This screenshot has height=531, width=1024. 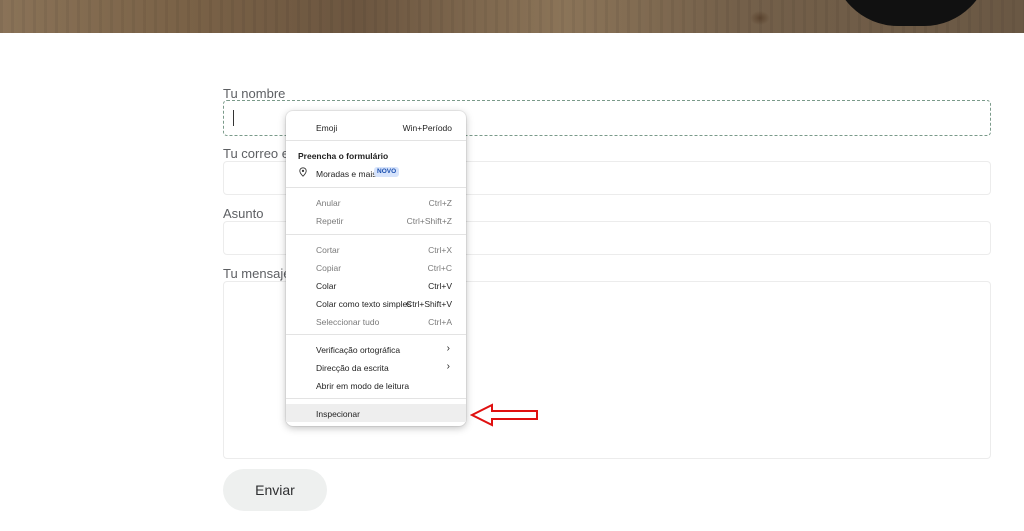 I want to click on menu-item-spellcheck: Verificação ortográfica ›, so click(x=376, y=349).